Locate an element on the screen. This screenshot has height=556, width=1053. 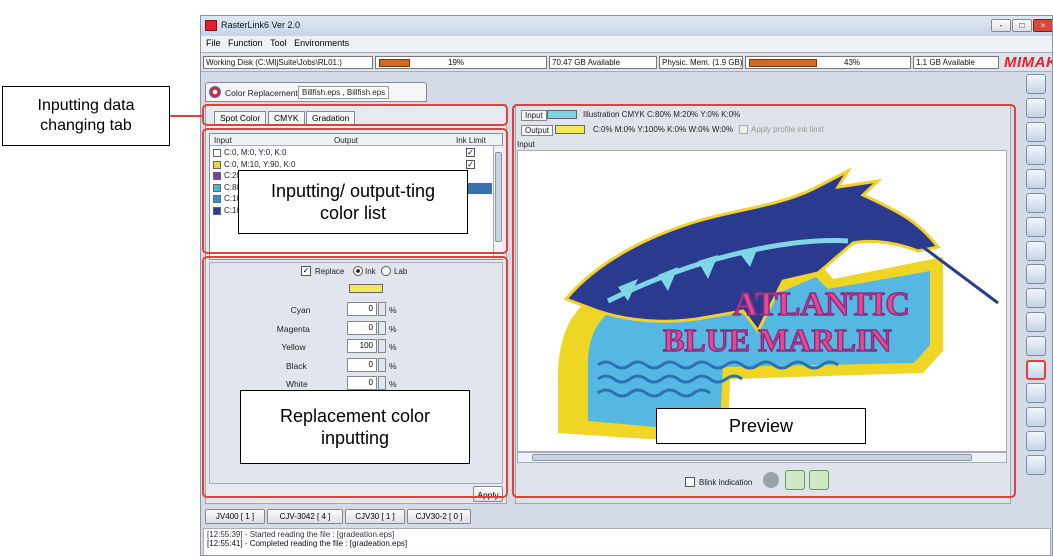
copy-icon is located at coordinates (1036, 417).